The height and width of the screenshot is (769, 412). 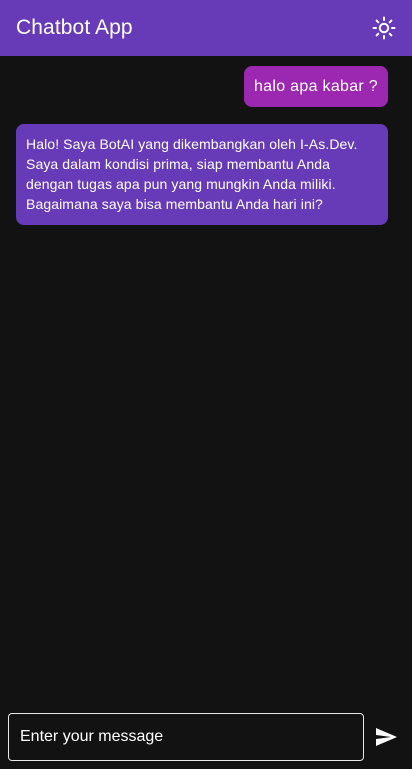 What do you see at coordinates (74, 27) in the screenshot?
I see `app-title: Chatbot App` at bounding box center [74, 27].